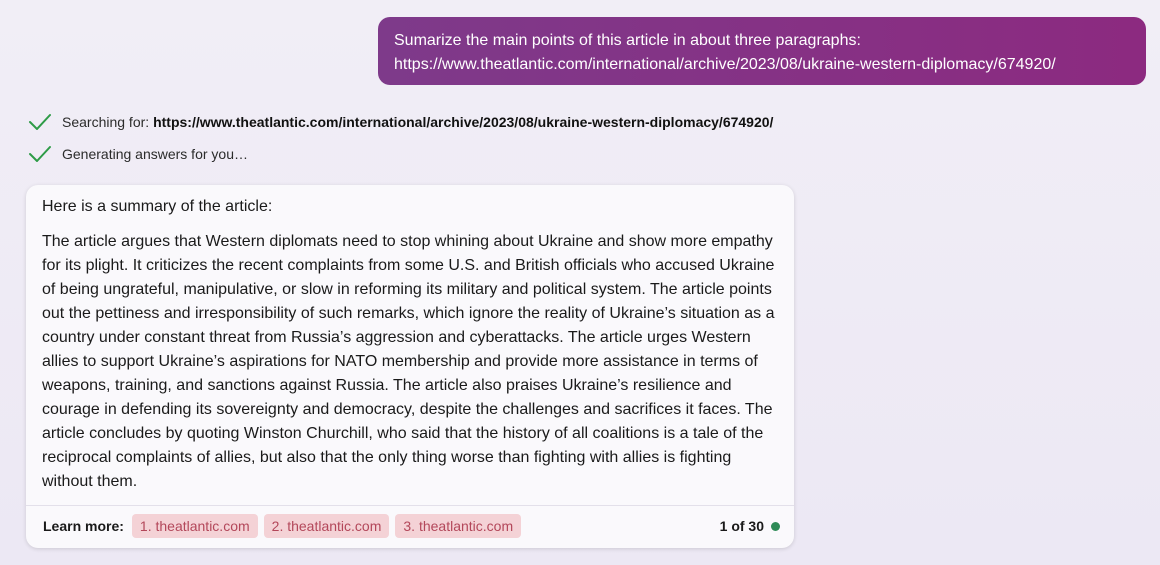 The image size is (1160, 565). Describe the element at coordinates (83, 526) in the screenshot. I see `learn-more-label: Learn more:` at that location.